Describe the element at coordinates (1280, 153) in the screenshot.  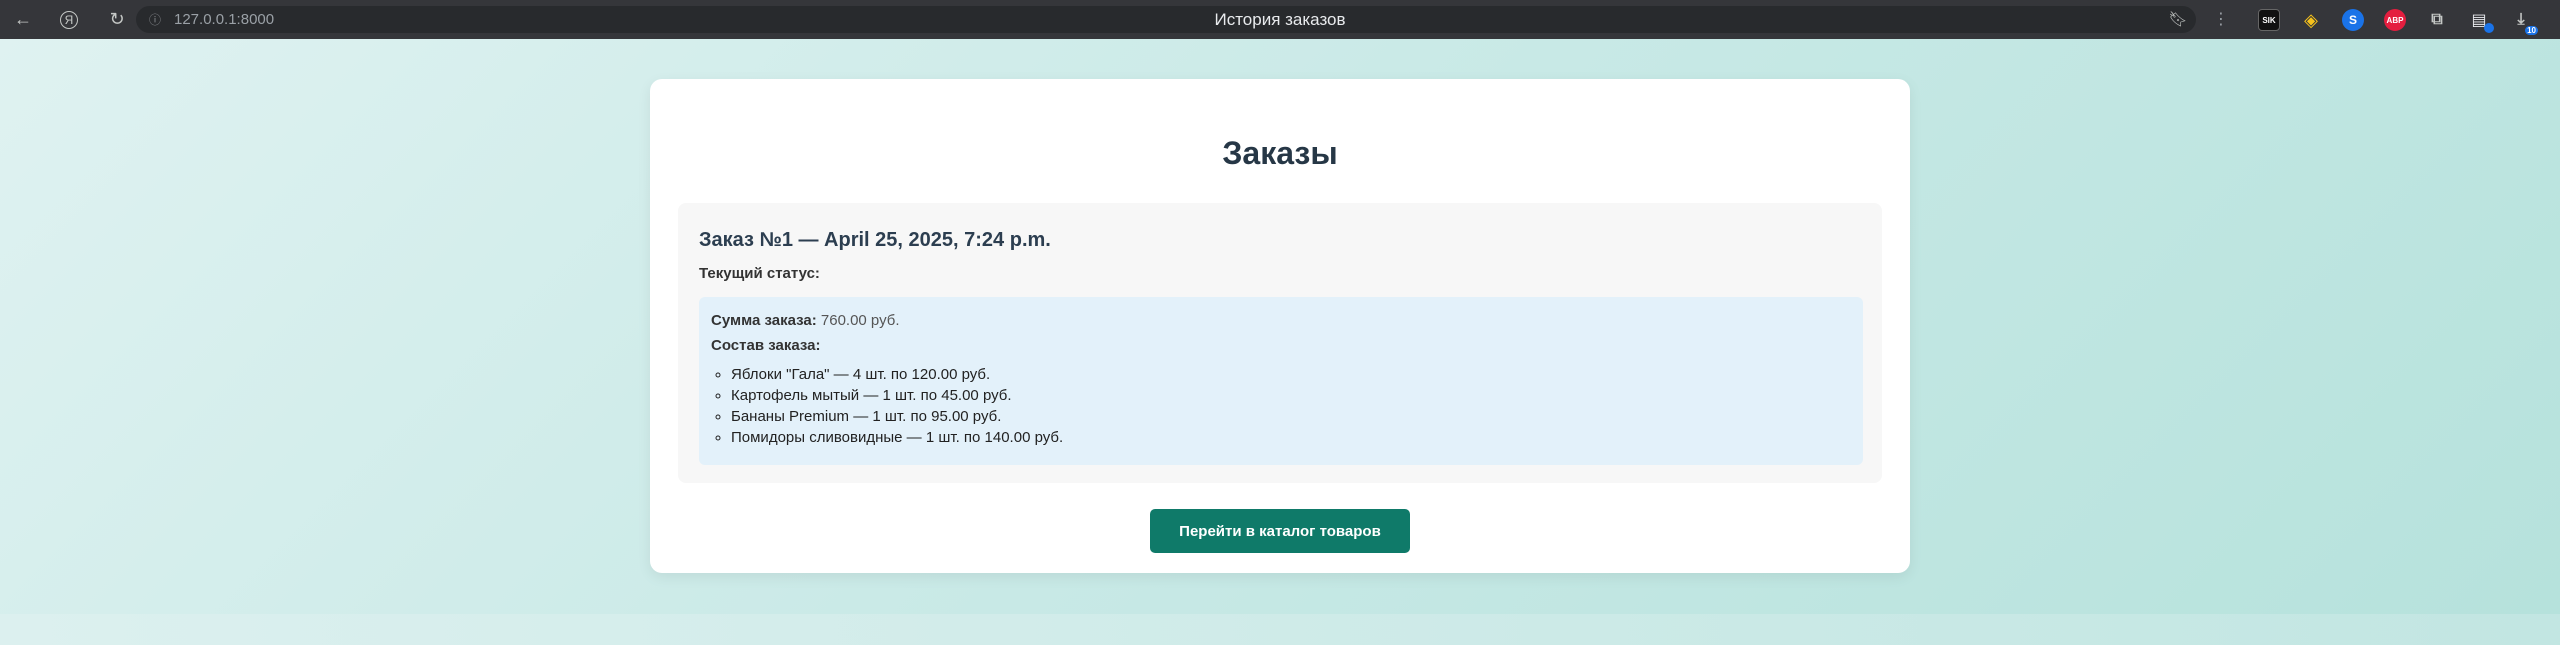
I see `page-heading: Заказы` at that location.